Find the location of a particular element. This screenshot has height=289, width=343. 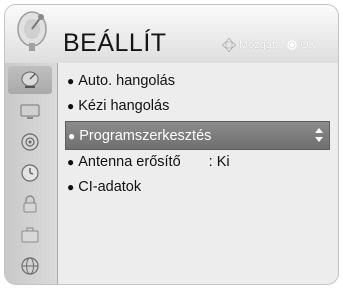

sidebar-item-setup is located at coordinates (30, 80).